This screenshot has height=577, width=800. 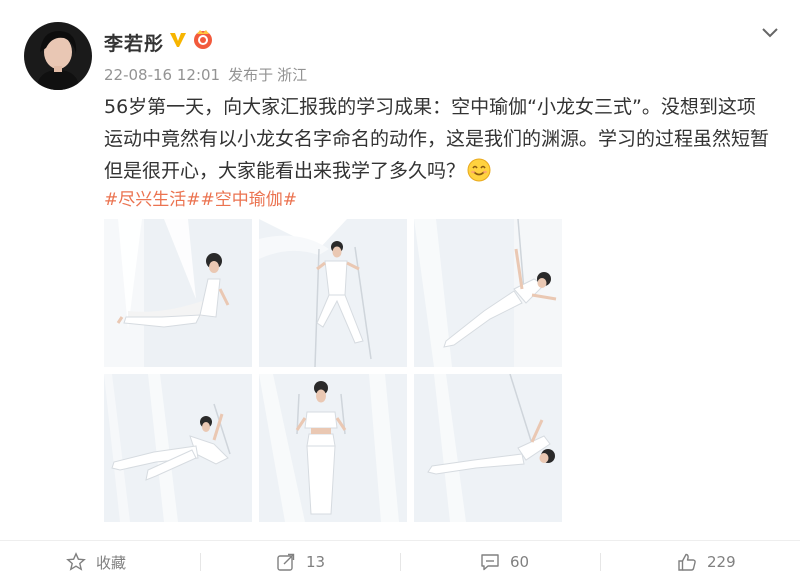 What do you see at coordinates (721, 562) in the screenshot?
I see `like-count: 229` at bounding box center [721, 562].